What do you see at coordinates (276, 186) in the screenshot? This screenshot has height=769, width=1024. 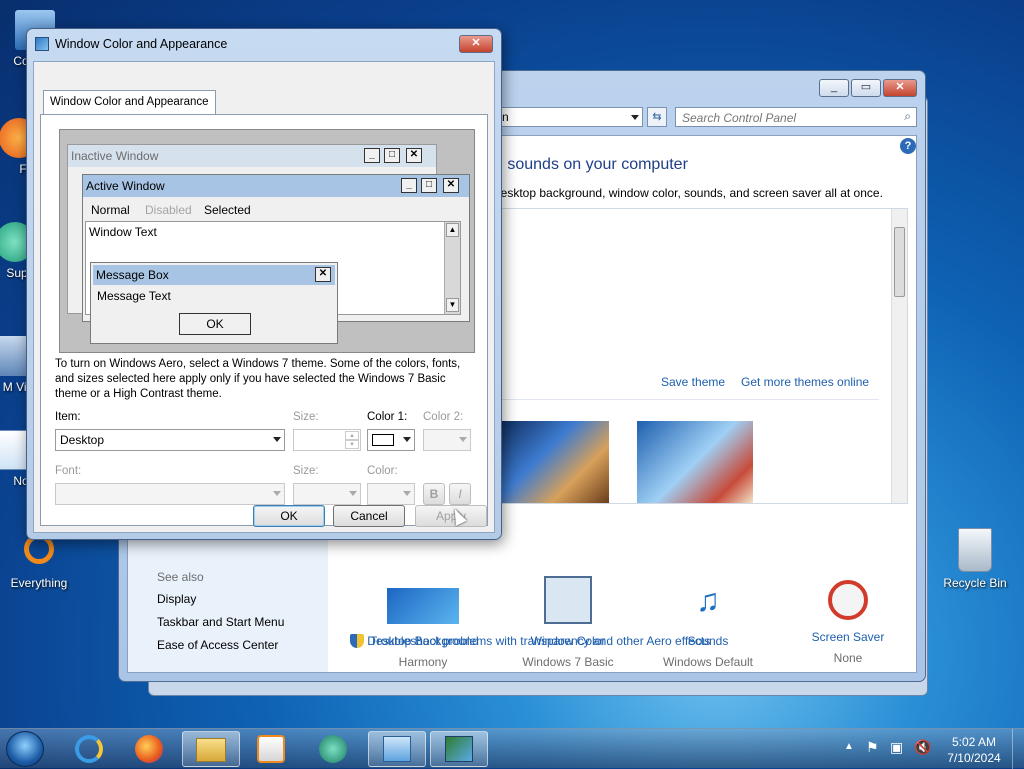 I see `active-title-bar: Active Window _ □ ✕` at bounding box center [276, 186].